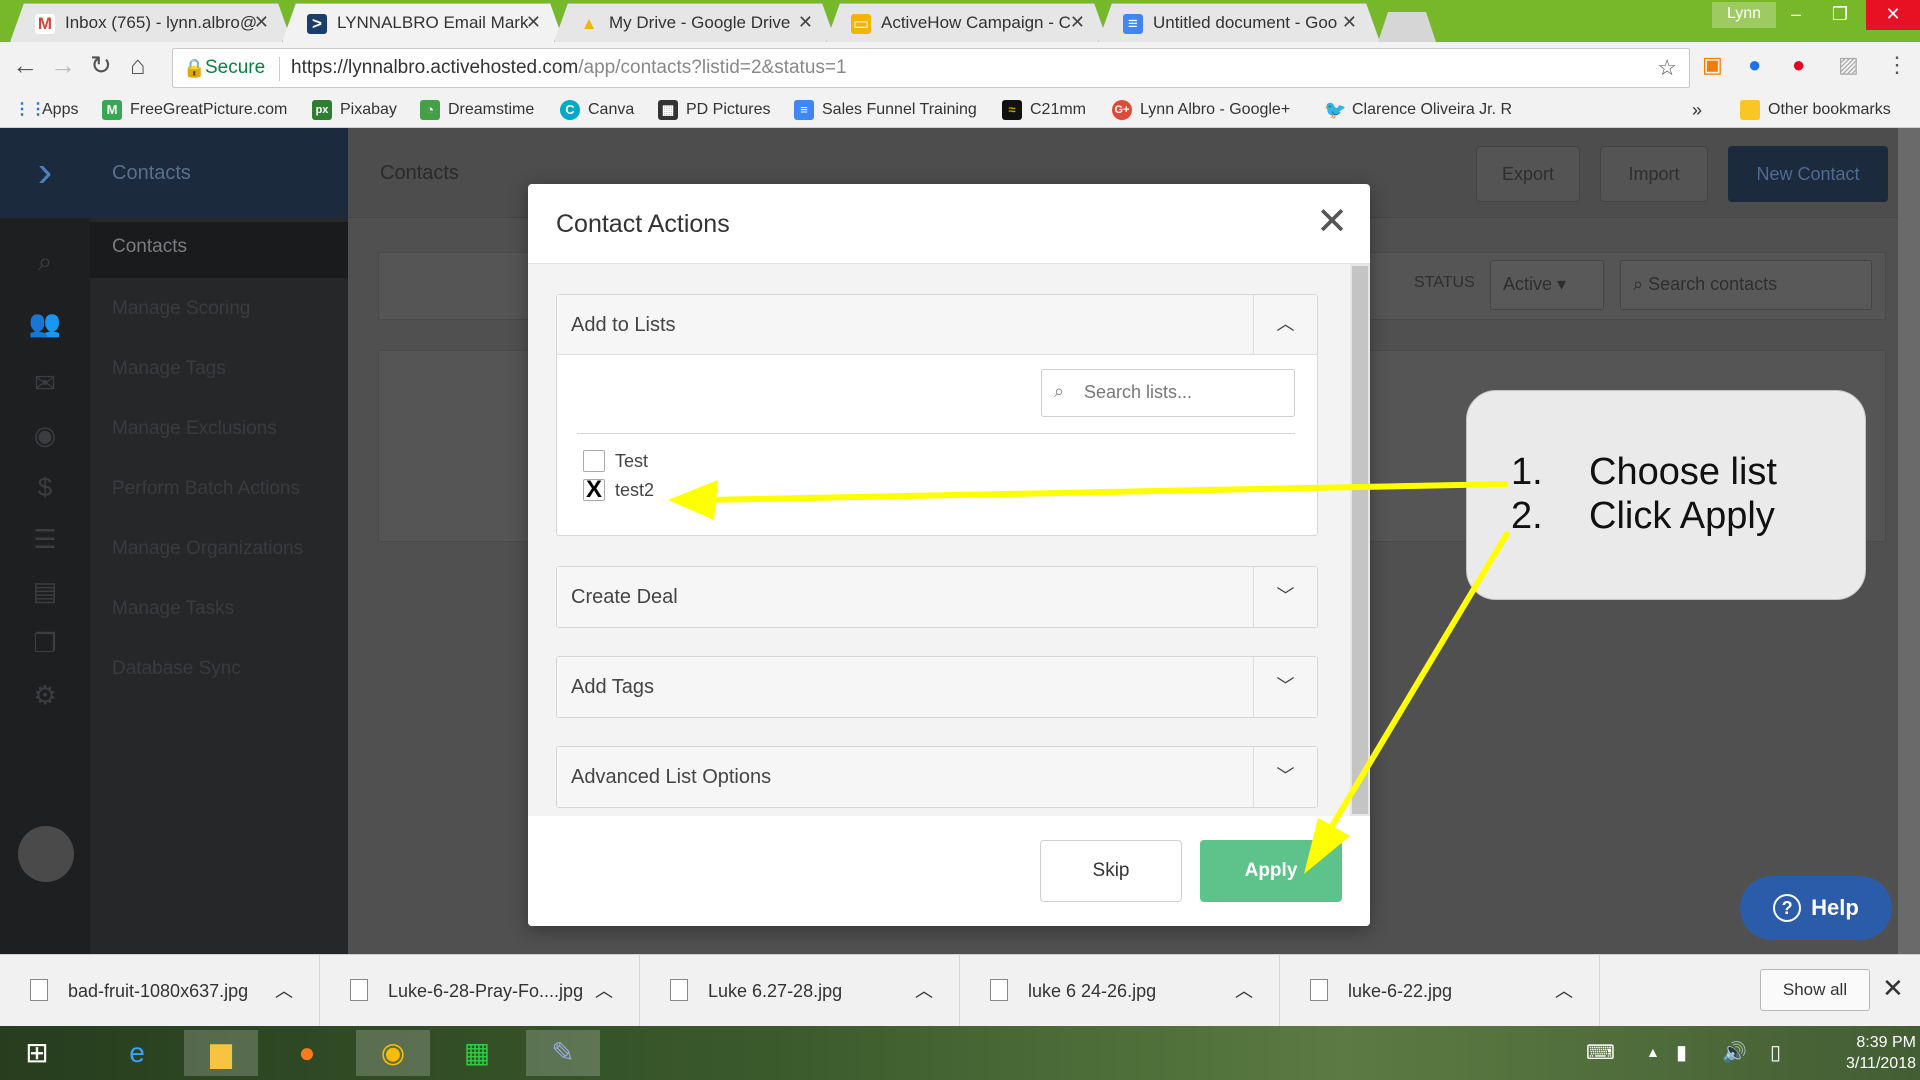 The image size is (1920, 1080). I want to click on browser-menu-icon: ⋮, so click(1897, 65).